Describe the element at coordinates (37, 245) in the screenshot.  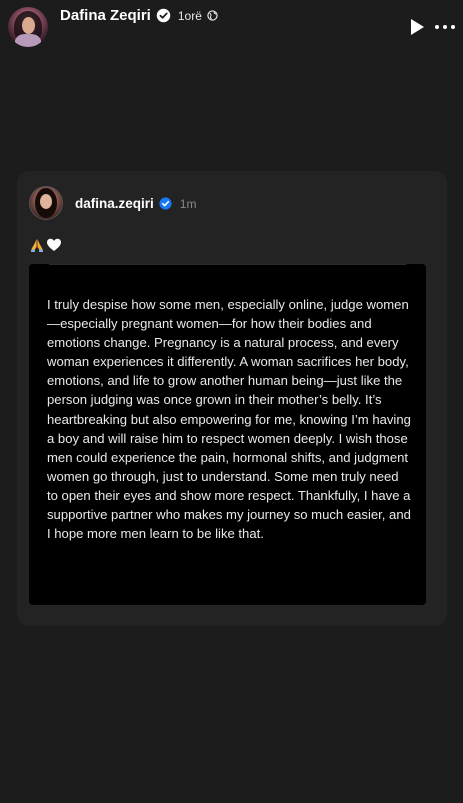
I see `praying-hands-icon` at that location.